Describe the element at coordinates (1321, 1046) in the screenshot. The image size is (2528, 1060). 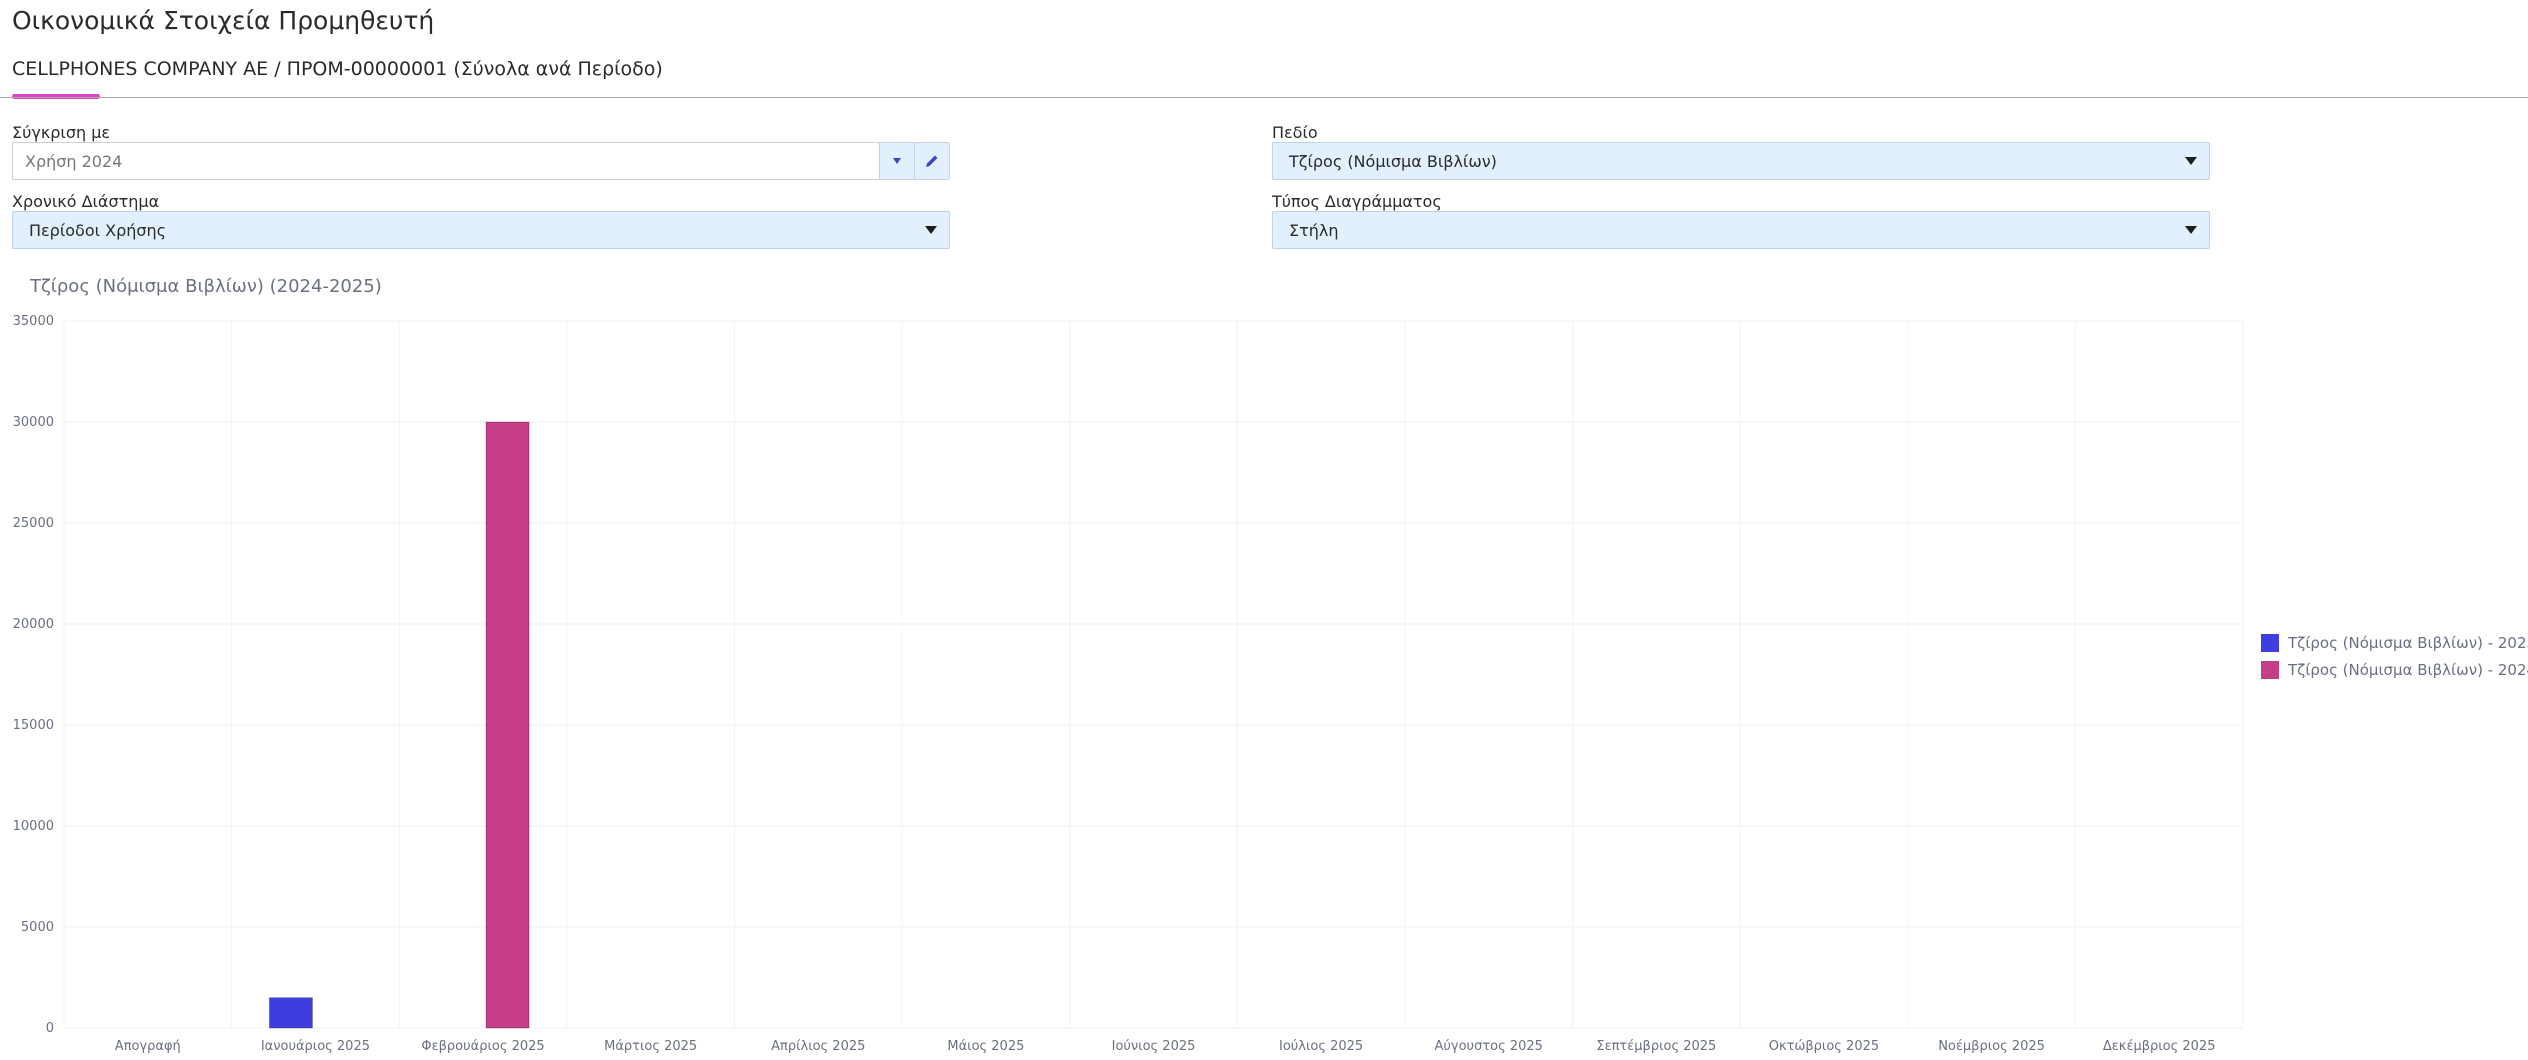
I see `x-tick-label: Ιούλιος 2025` at that location.